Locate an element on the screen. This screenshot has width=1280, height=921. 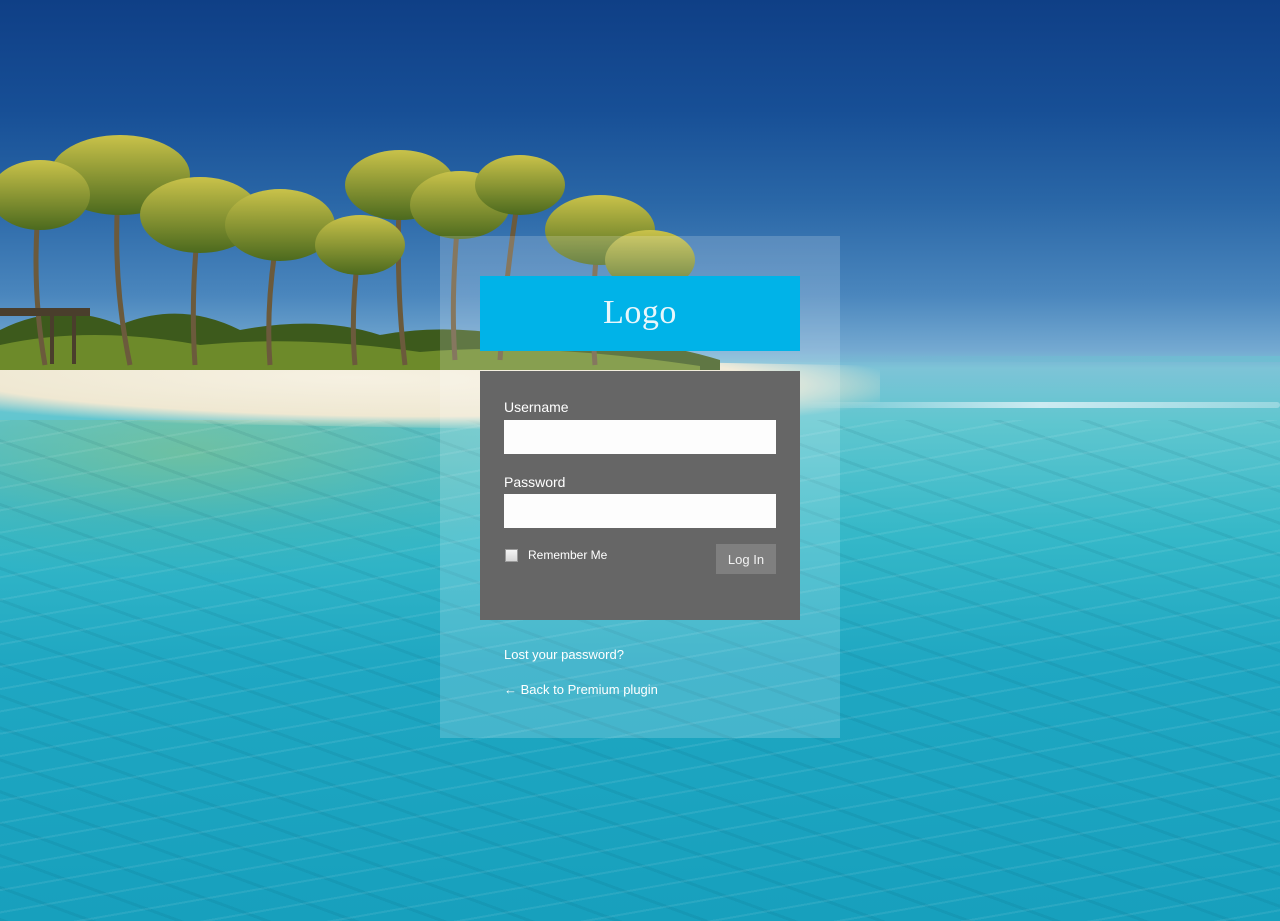
login-form: Username Password Remember Me Log In is located at coordinates (640, 495).